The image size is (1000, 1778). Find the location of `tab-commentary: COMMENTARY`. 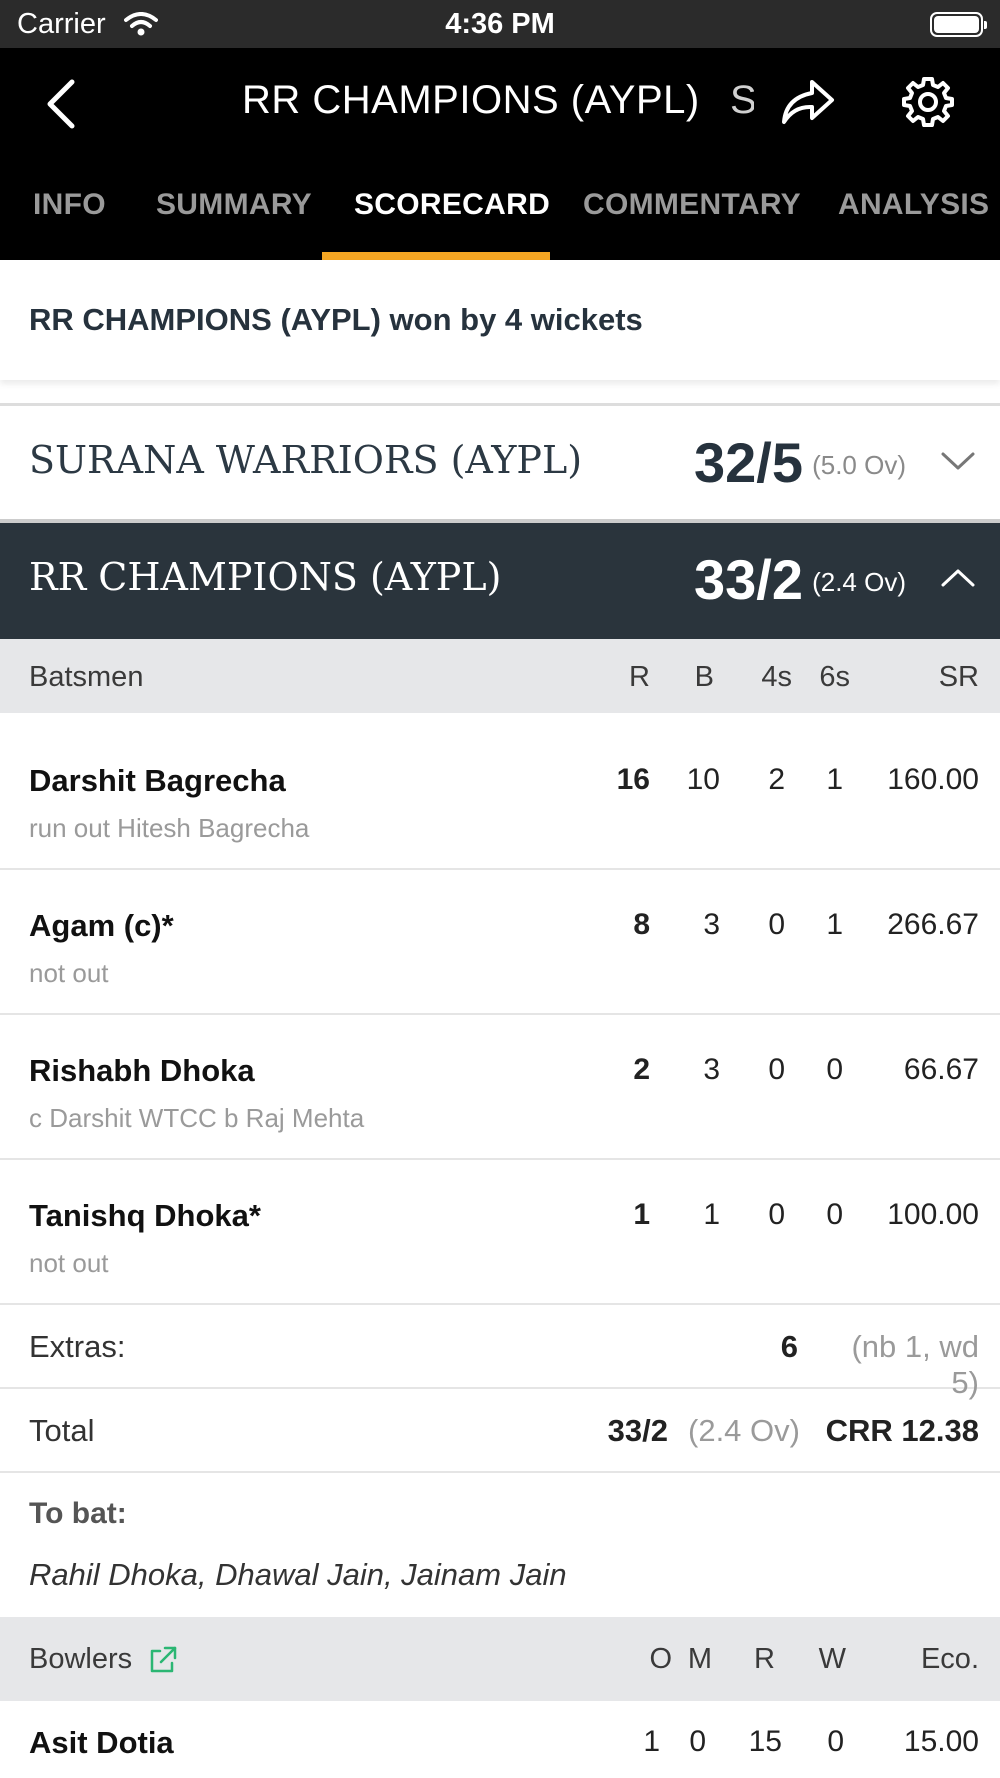

tab-commentary: COMMENTARY is located at coordinates (692, 205).